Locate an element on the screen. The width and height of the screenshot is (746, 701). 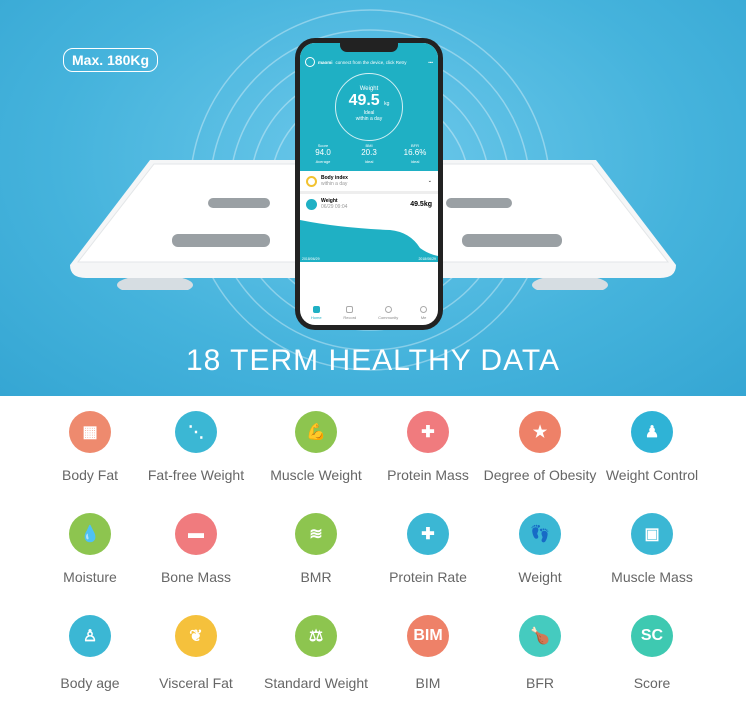
metric-label: Score is located at coordinates (652, 683).